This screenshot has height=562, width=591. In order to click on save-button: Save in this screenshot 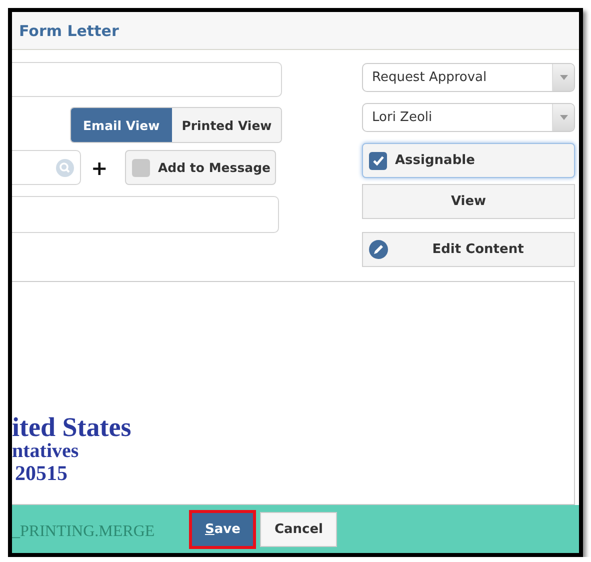, I will do `click(222, 529)`.